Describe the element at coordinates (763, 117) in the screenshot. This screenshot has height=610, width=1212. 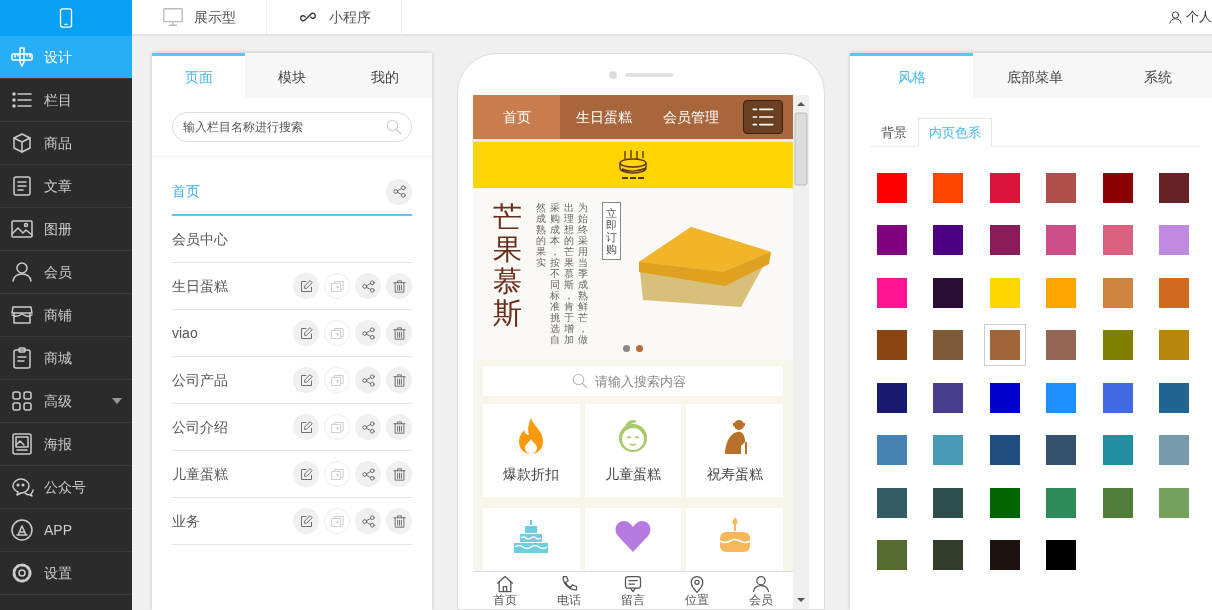
I see `menu-button` at that location.